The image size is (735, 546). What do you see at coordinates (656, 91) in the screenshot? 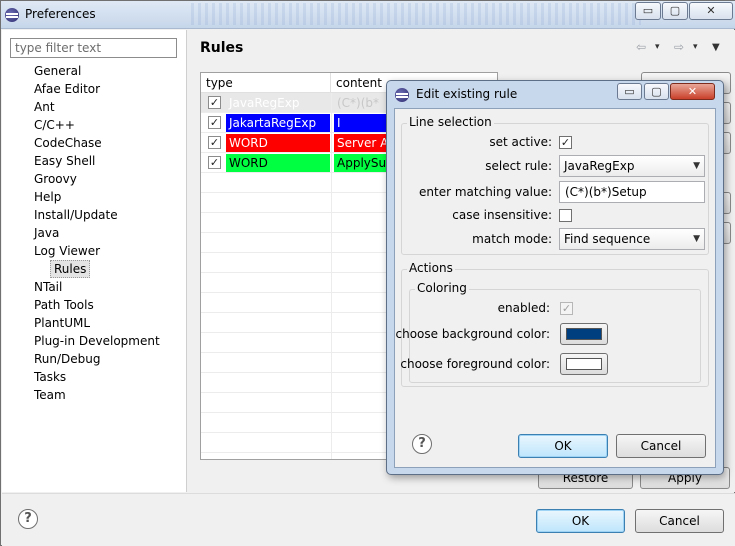
I see `dialog-maximize-button: ▢` at bounding box center [656, 91].